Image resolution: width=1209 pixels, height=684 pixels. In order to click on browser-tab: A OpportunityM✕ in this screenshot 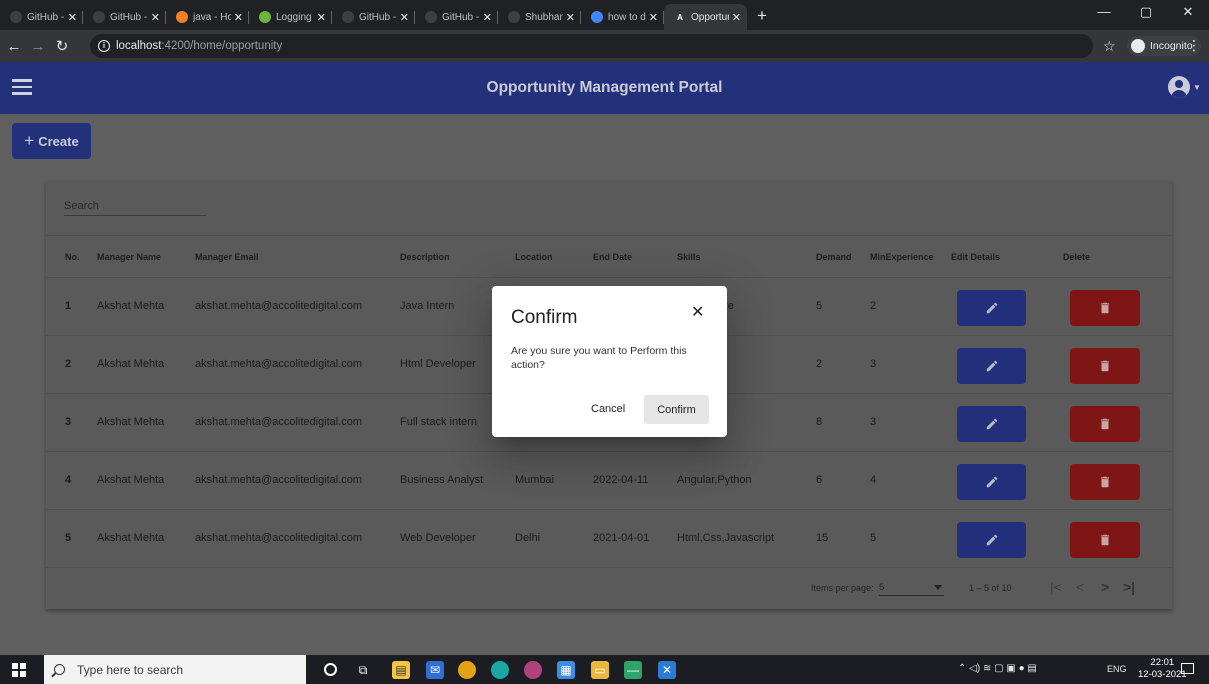, I will do `click(705, 17)`.